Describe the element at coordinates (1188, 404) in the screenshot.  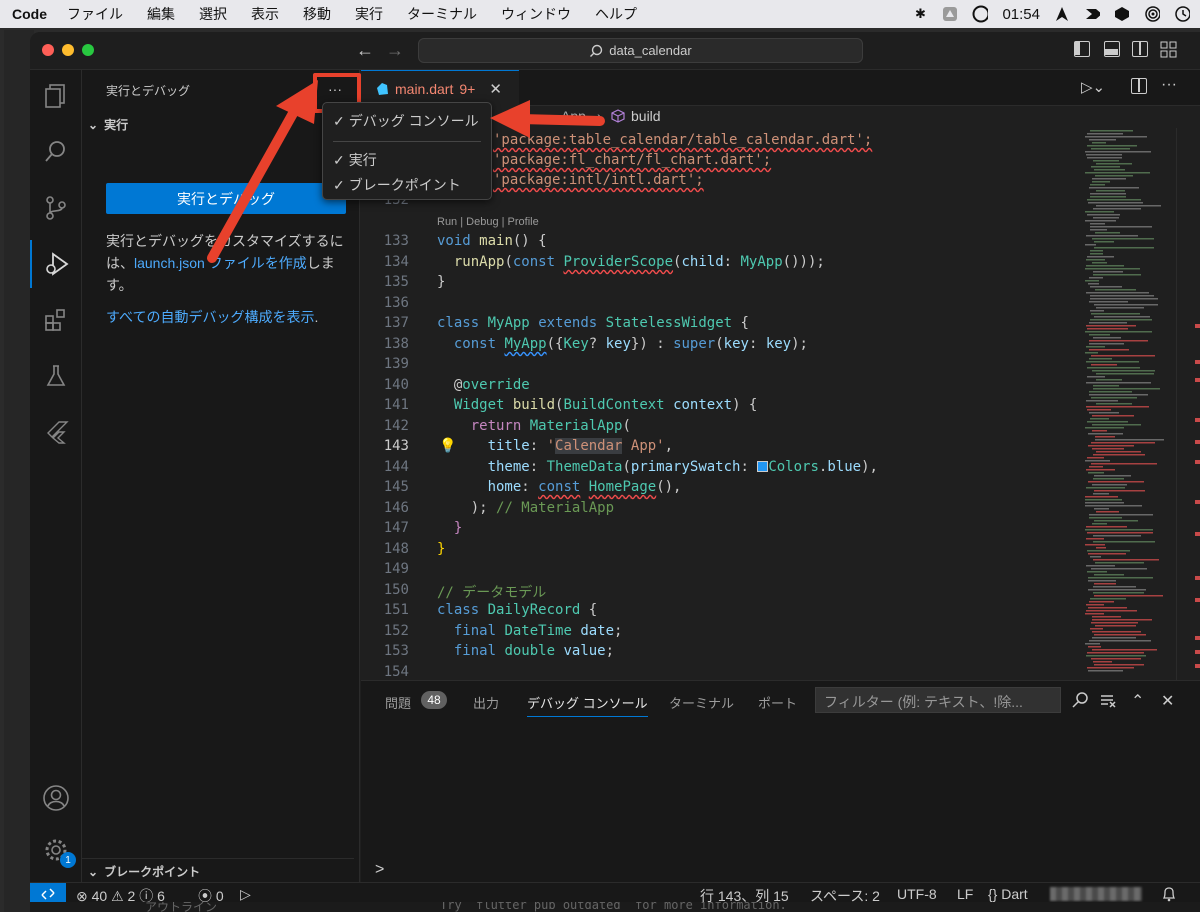
I see `vertical-scrollbar` at that location.